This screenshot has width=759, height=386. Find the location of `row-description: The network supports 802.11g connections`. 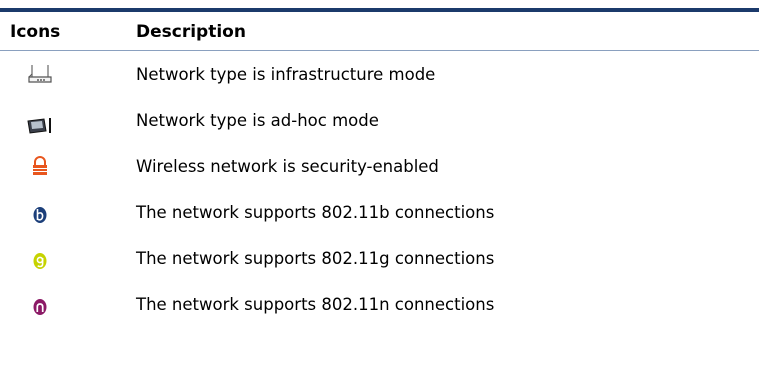

row-description: The network supports 802.11g connections is located at coordinates (315, 258).